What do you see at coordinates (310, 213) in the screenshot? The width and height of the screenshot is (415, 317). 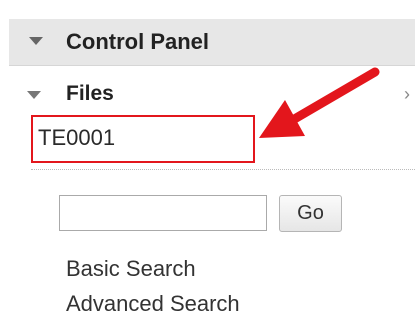 I see `go-button: Go` at bounding box center [310, 213].